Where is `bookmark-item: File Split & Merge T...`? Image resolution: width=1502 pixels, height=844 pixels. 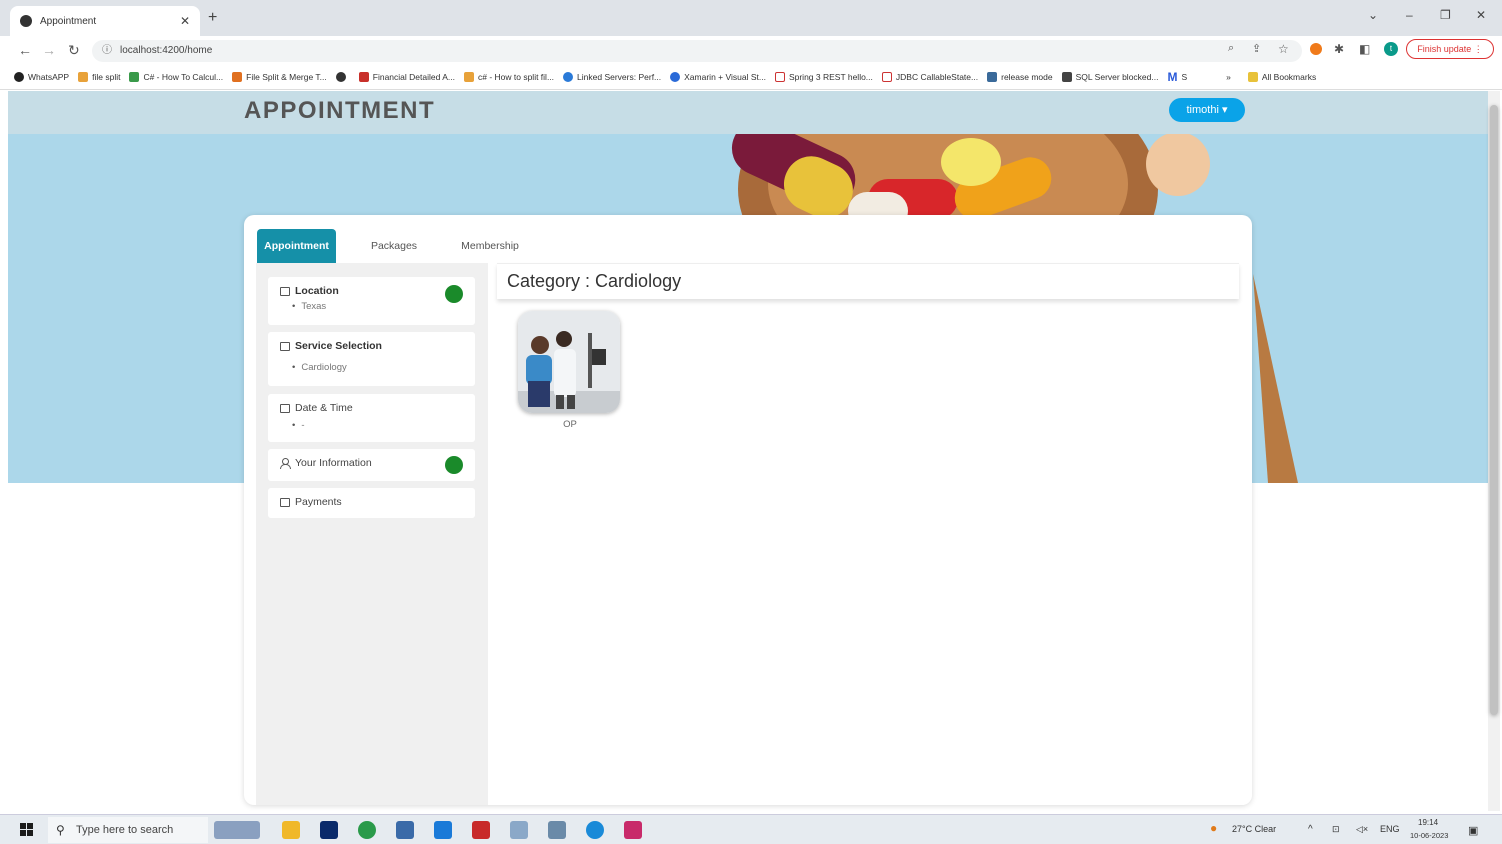
bookmark-item: File Split & Merge T... is located at coordinates (279, 76).